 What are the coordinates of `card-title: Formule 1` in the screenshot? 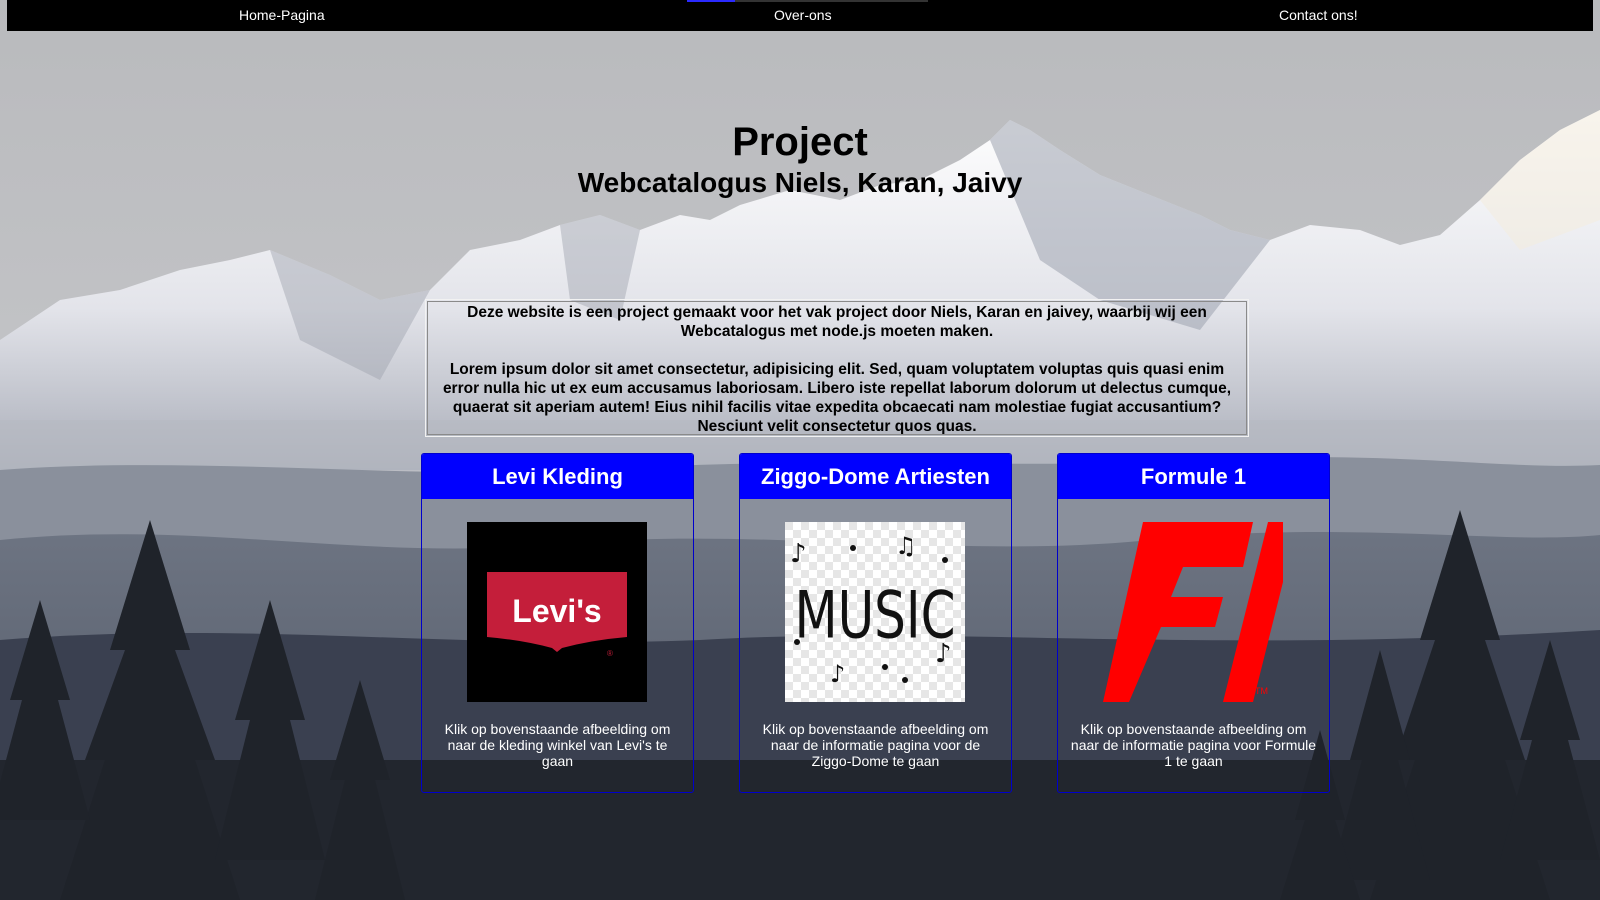 It's located at (1193, 476).